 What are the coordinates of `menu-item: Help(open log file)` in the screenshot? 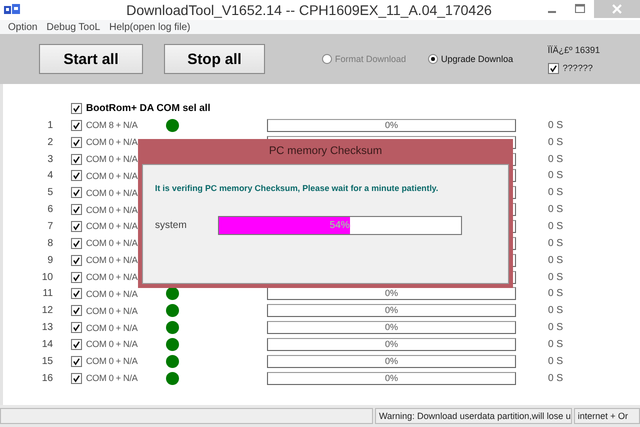 It's located at (149, 27).